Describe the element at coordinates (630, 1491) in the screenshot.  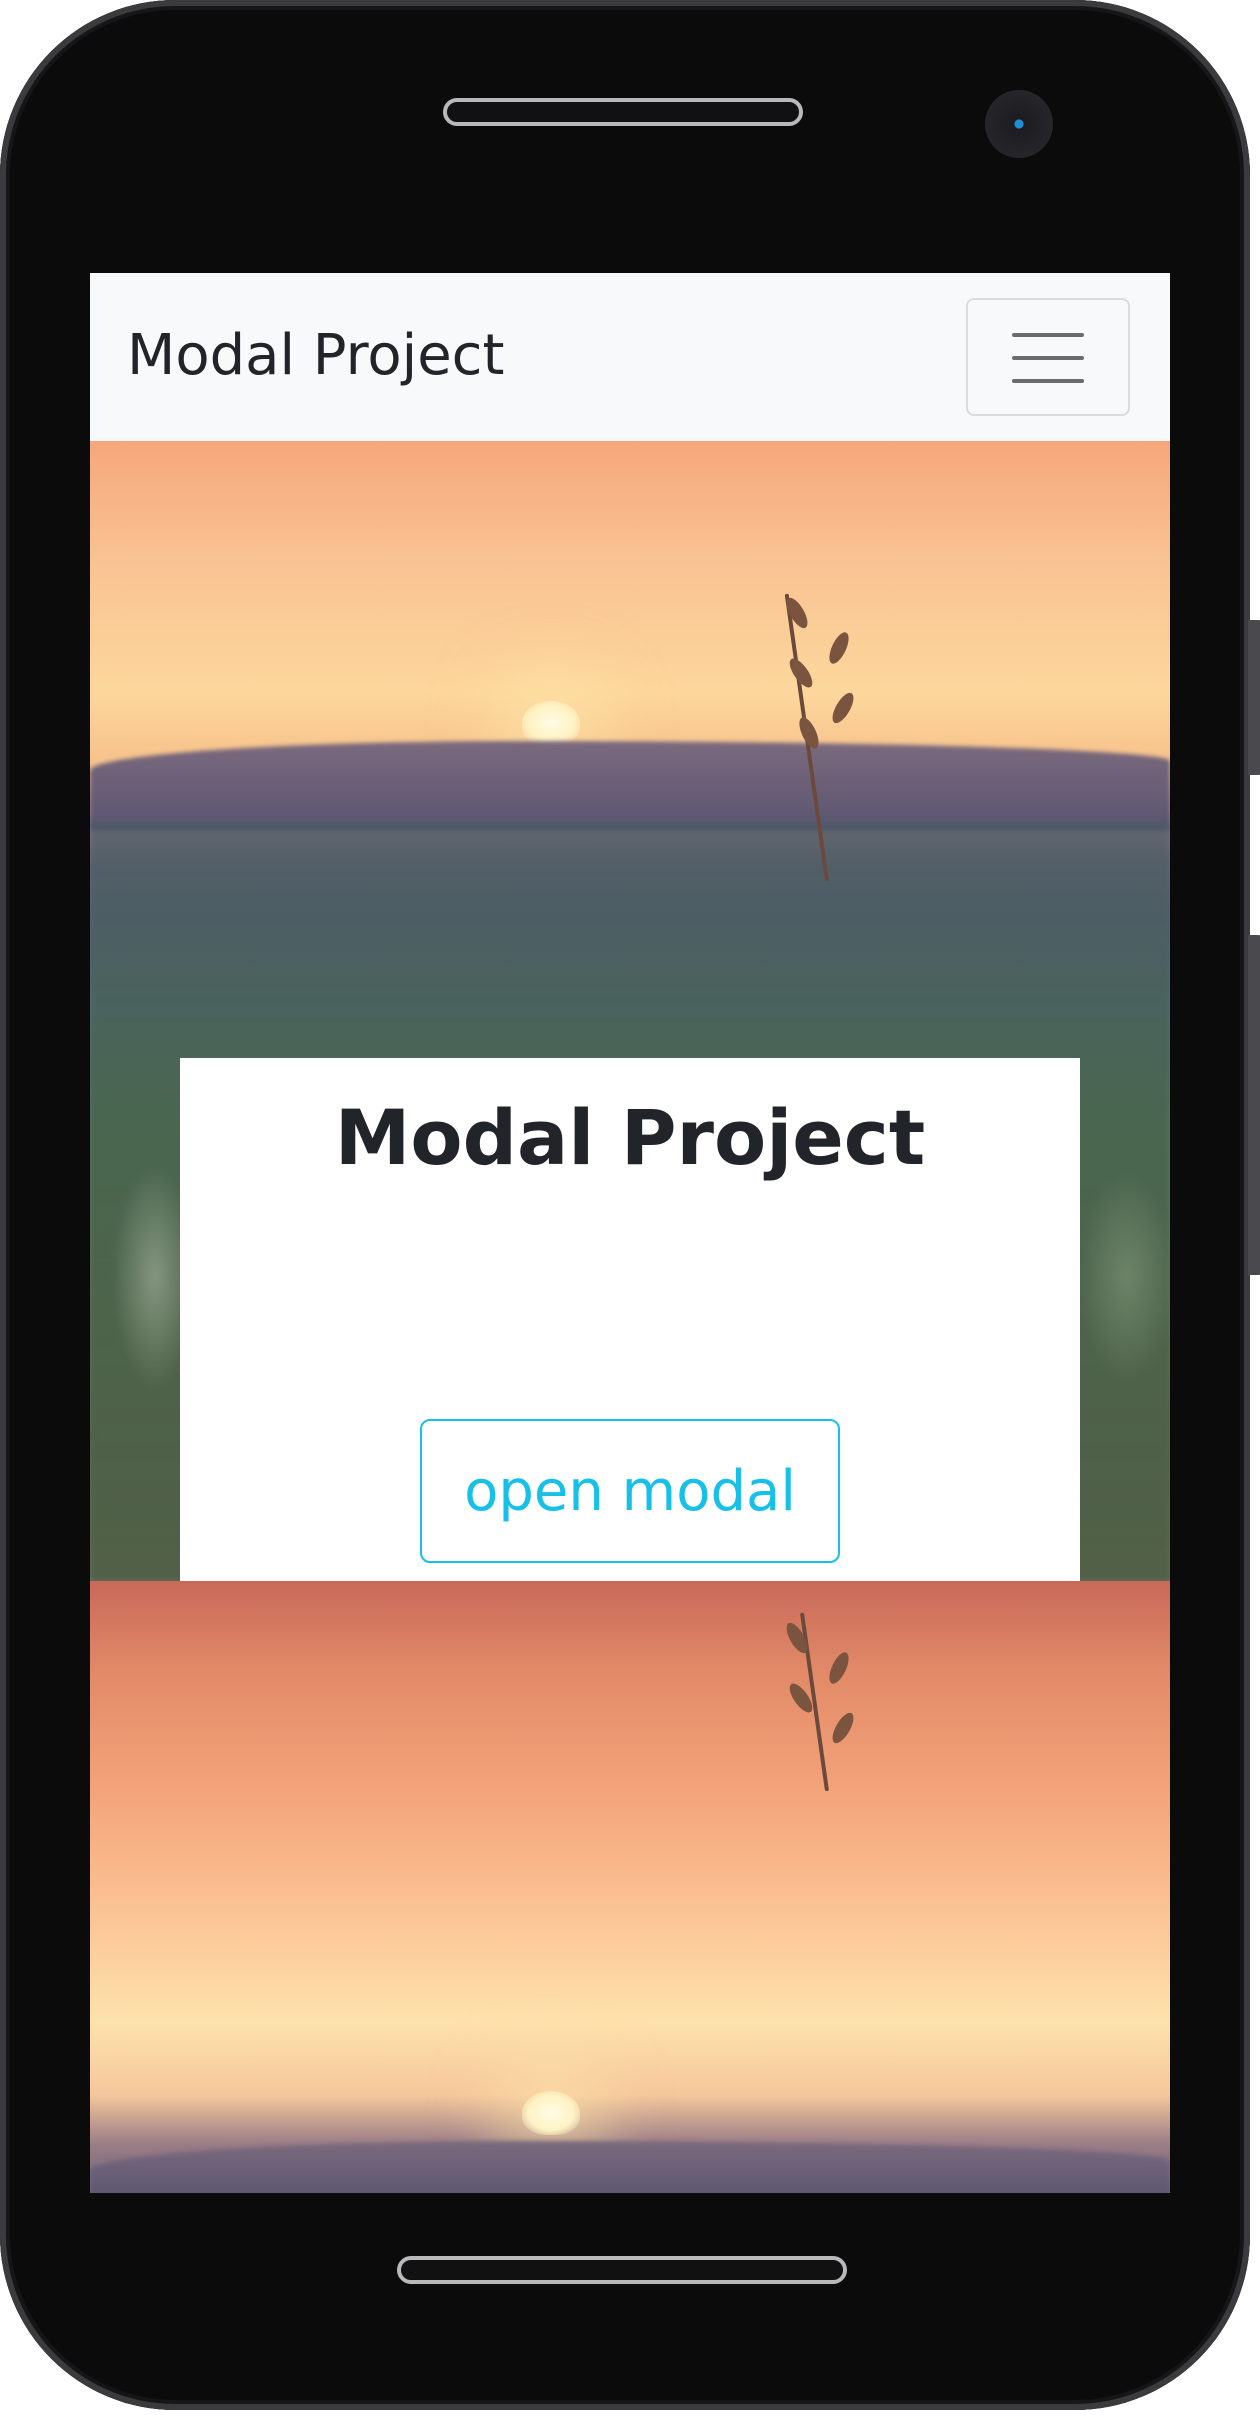
I see `open-modal-button: open modal` at that location.